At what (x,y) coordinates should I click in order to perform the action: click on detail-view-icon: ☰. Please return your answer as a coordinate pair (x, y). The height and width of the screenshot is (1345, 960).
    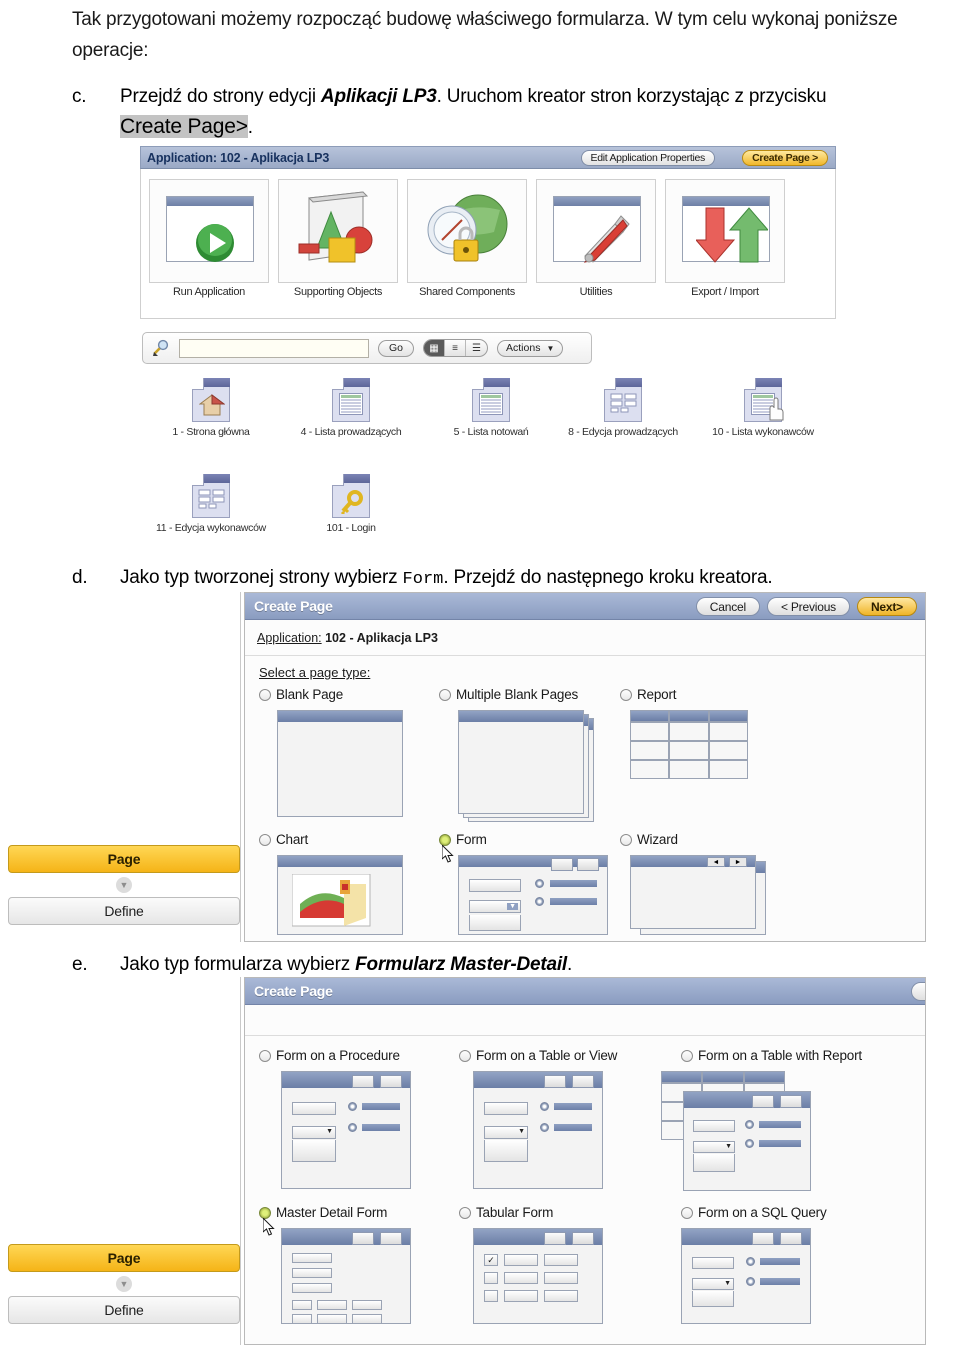
    Looking at the image, I should click on (476, 348).